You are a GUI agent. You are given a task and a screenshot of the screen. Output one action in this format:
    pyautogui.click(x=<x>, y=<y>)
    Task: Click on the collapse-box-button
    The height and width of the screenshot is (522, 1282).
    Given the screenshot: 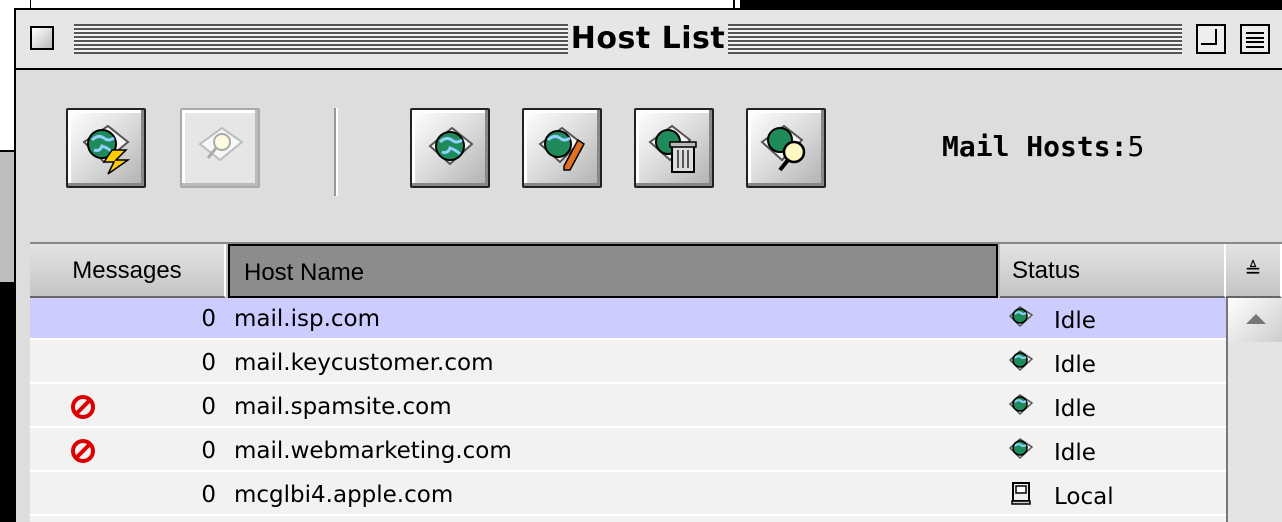 What is the action you would take?
    pyautogui.click(x=1255, y=39)
    